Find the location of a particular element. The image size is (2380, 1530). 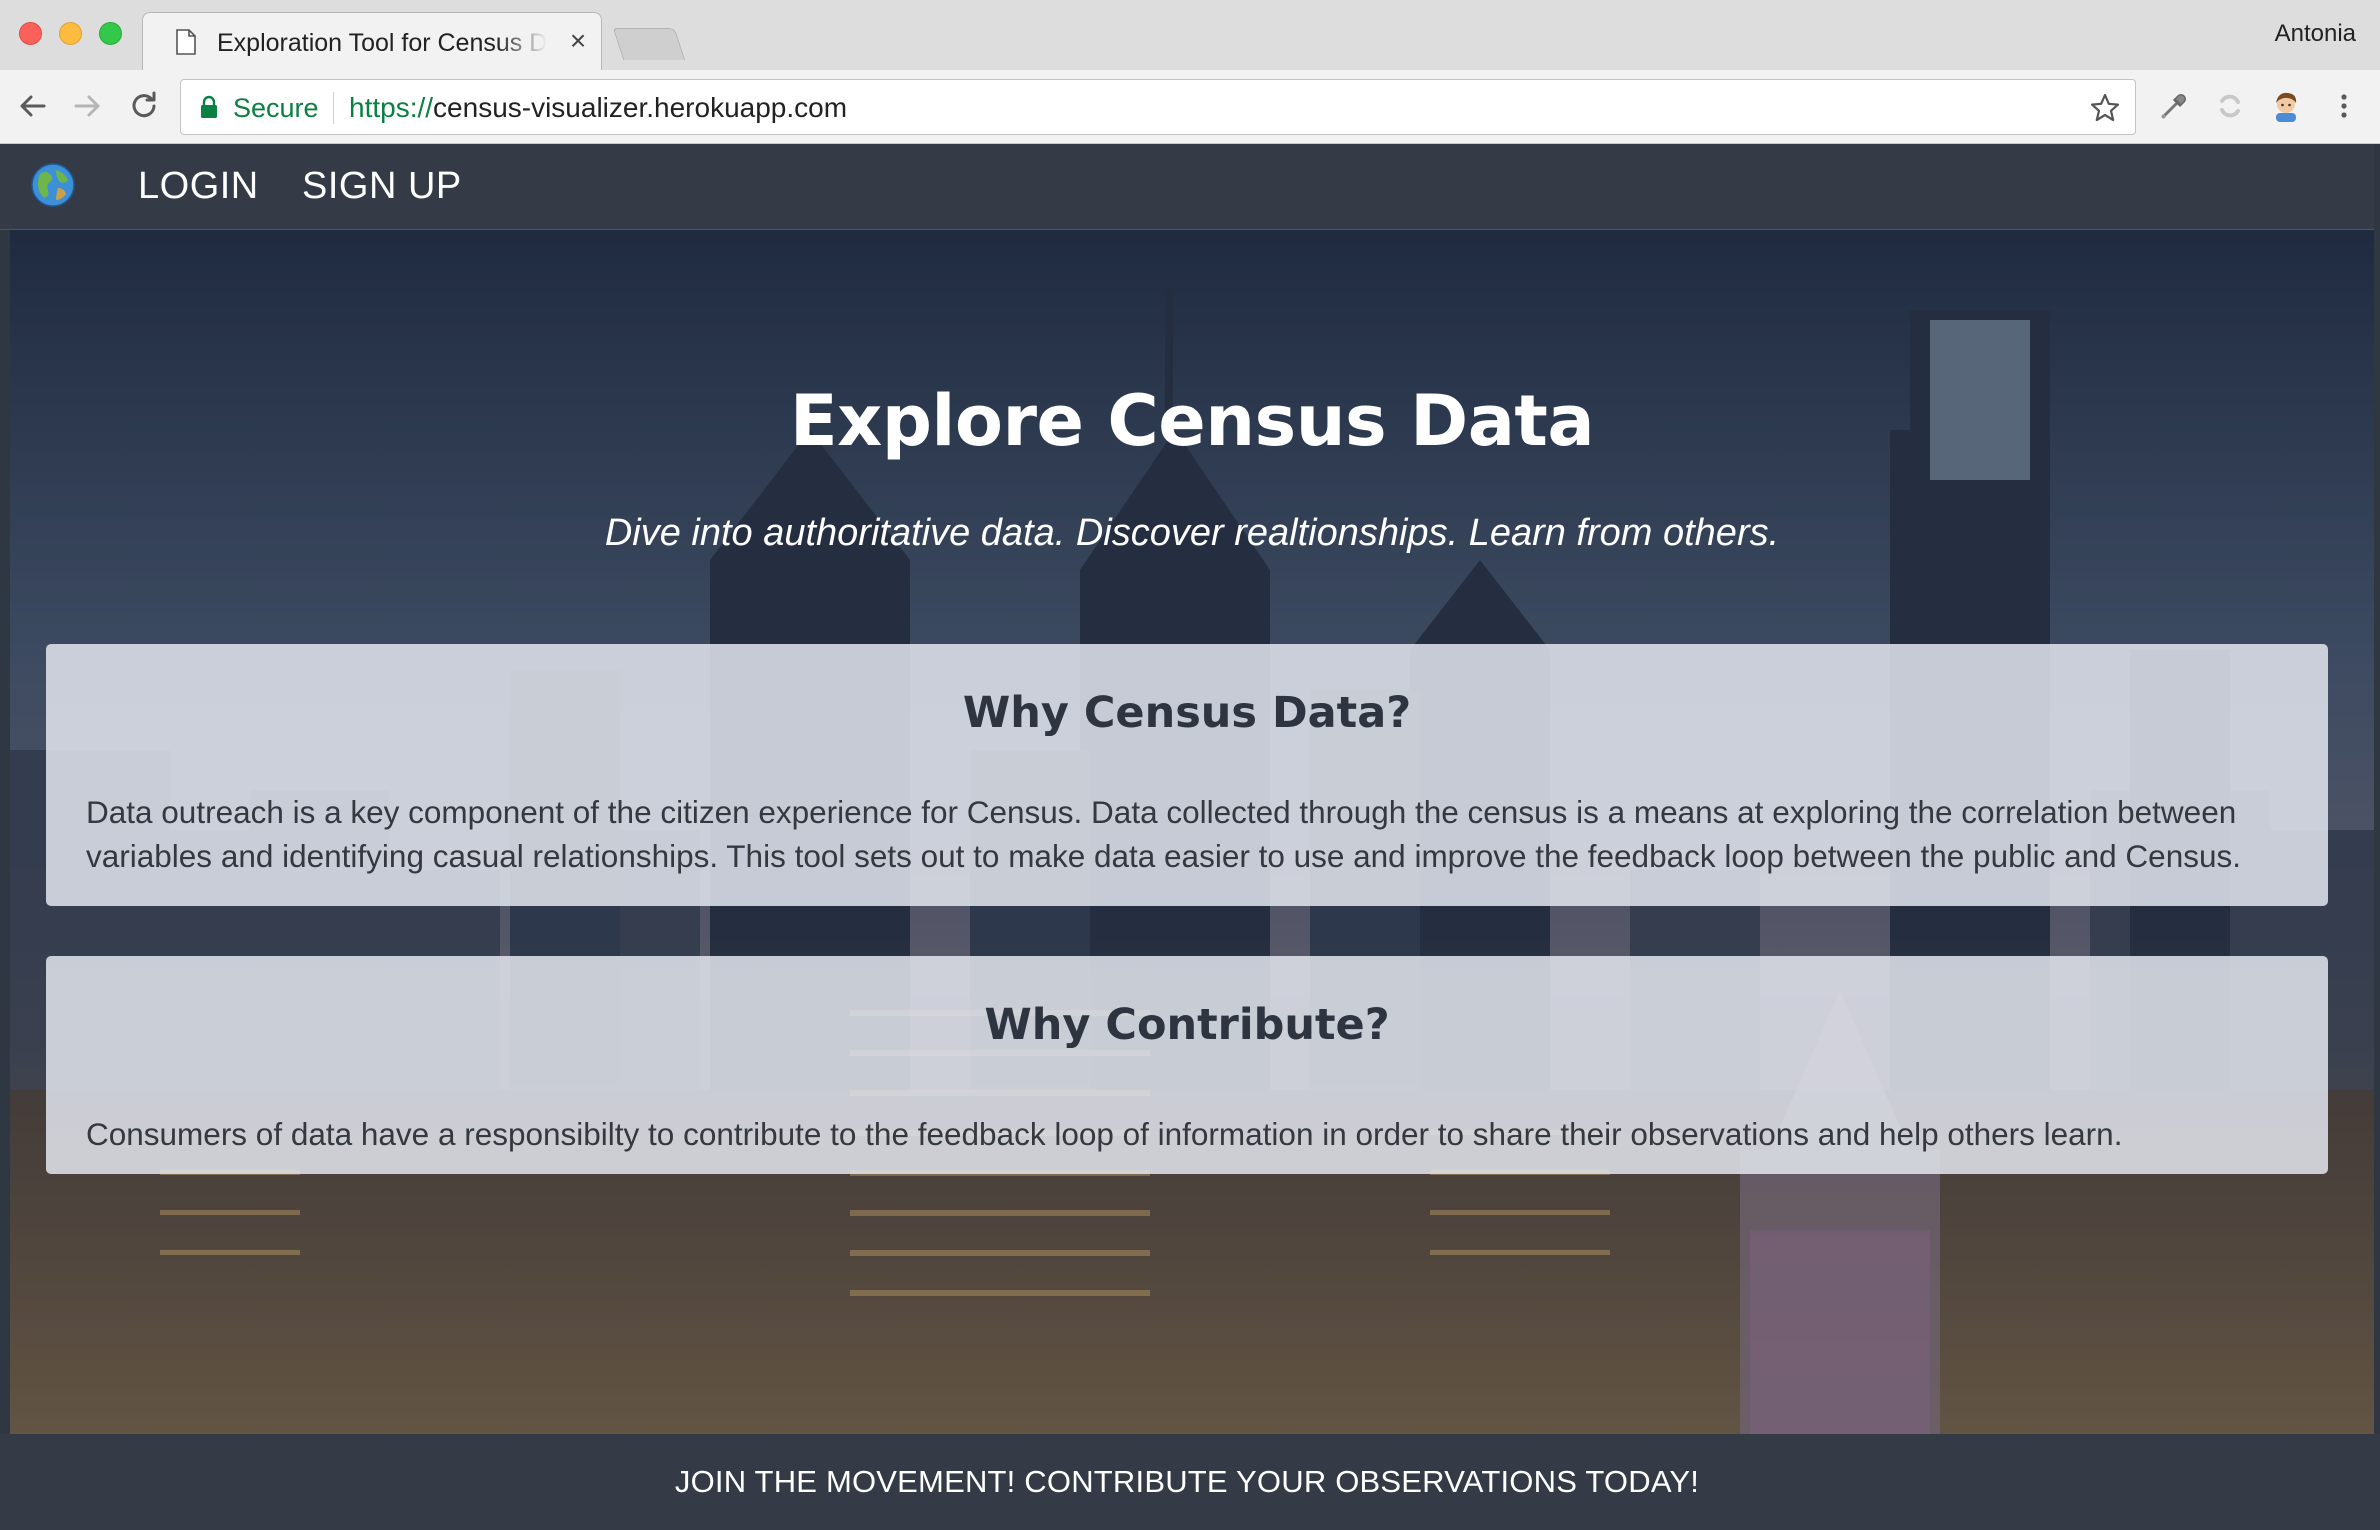

url-scheme: https:// is located at coordinates (391, 107).